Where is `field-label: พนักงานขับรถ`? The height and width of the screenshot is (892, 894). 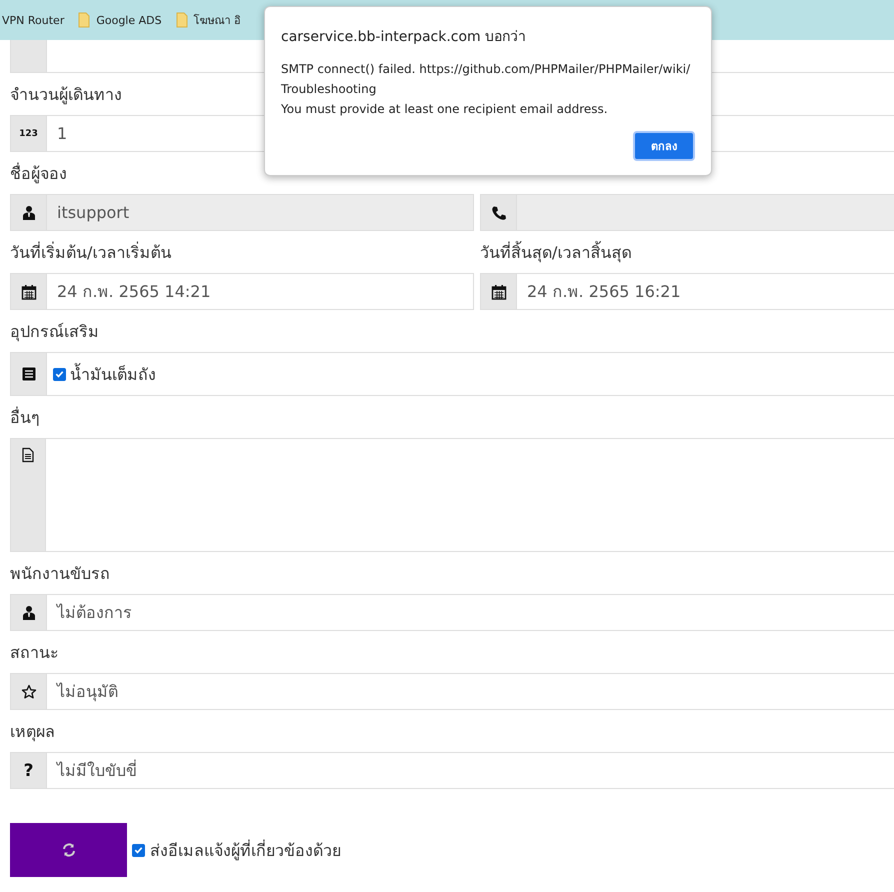
field-label: พนักงานขับรถ is located at coordinates (60, 573).